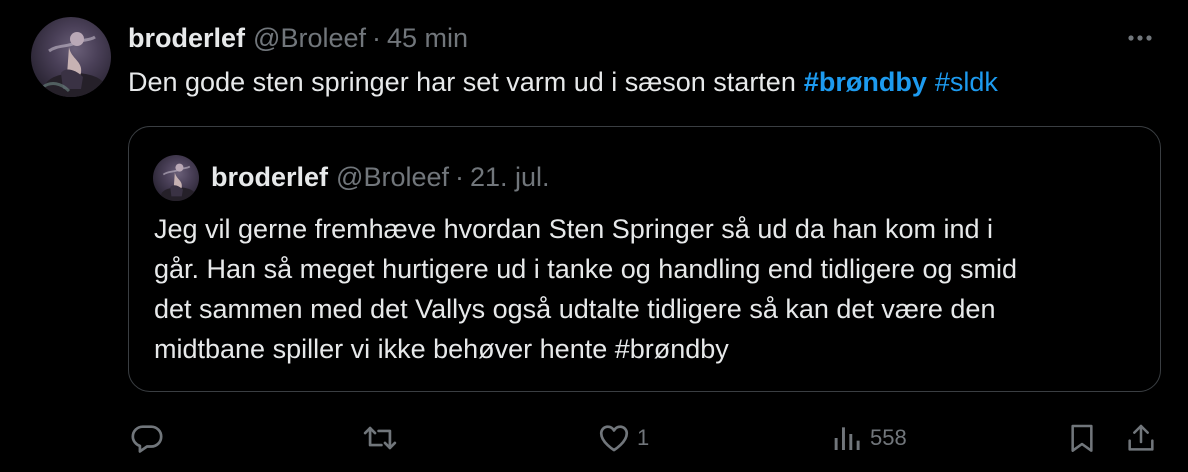  I want to click on views-count: 558, so click(888, 437).